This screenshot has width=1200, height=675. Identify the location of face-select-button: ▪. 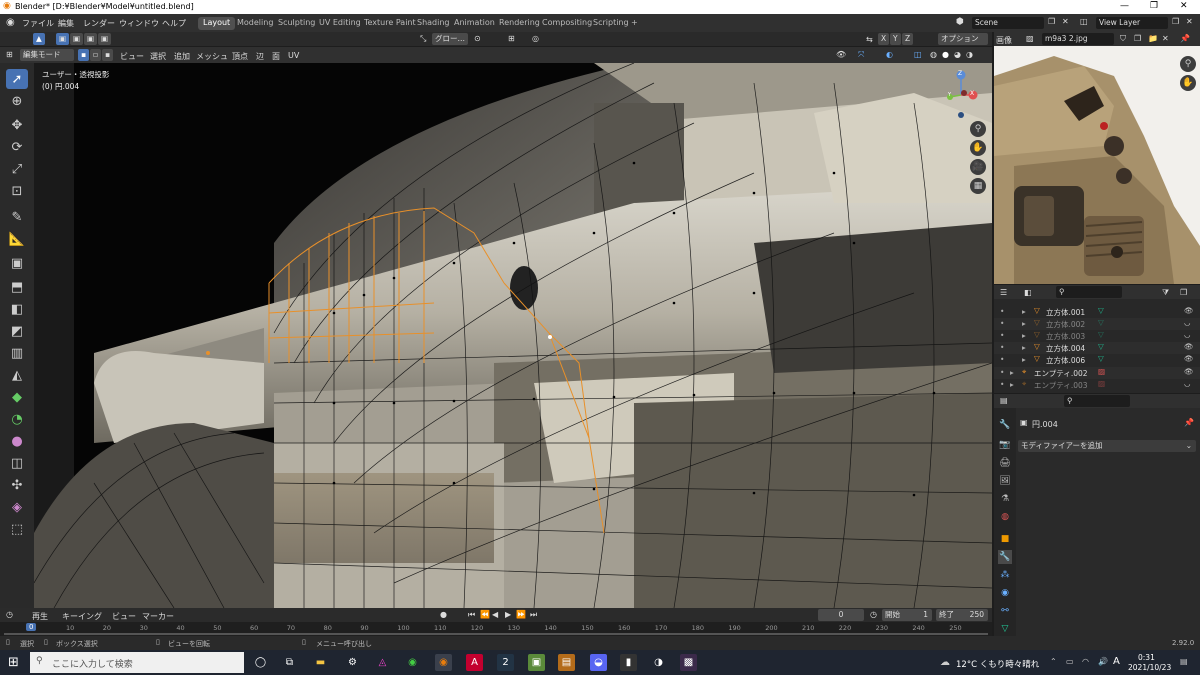
(108, 55).